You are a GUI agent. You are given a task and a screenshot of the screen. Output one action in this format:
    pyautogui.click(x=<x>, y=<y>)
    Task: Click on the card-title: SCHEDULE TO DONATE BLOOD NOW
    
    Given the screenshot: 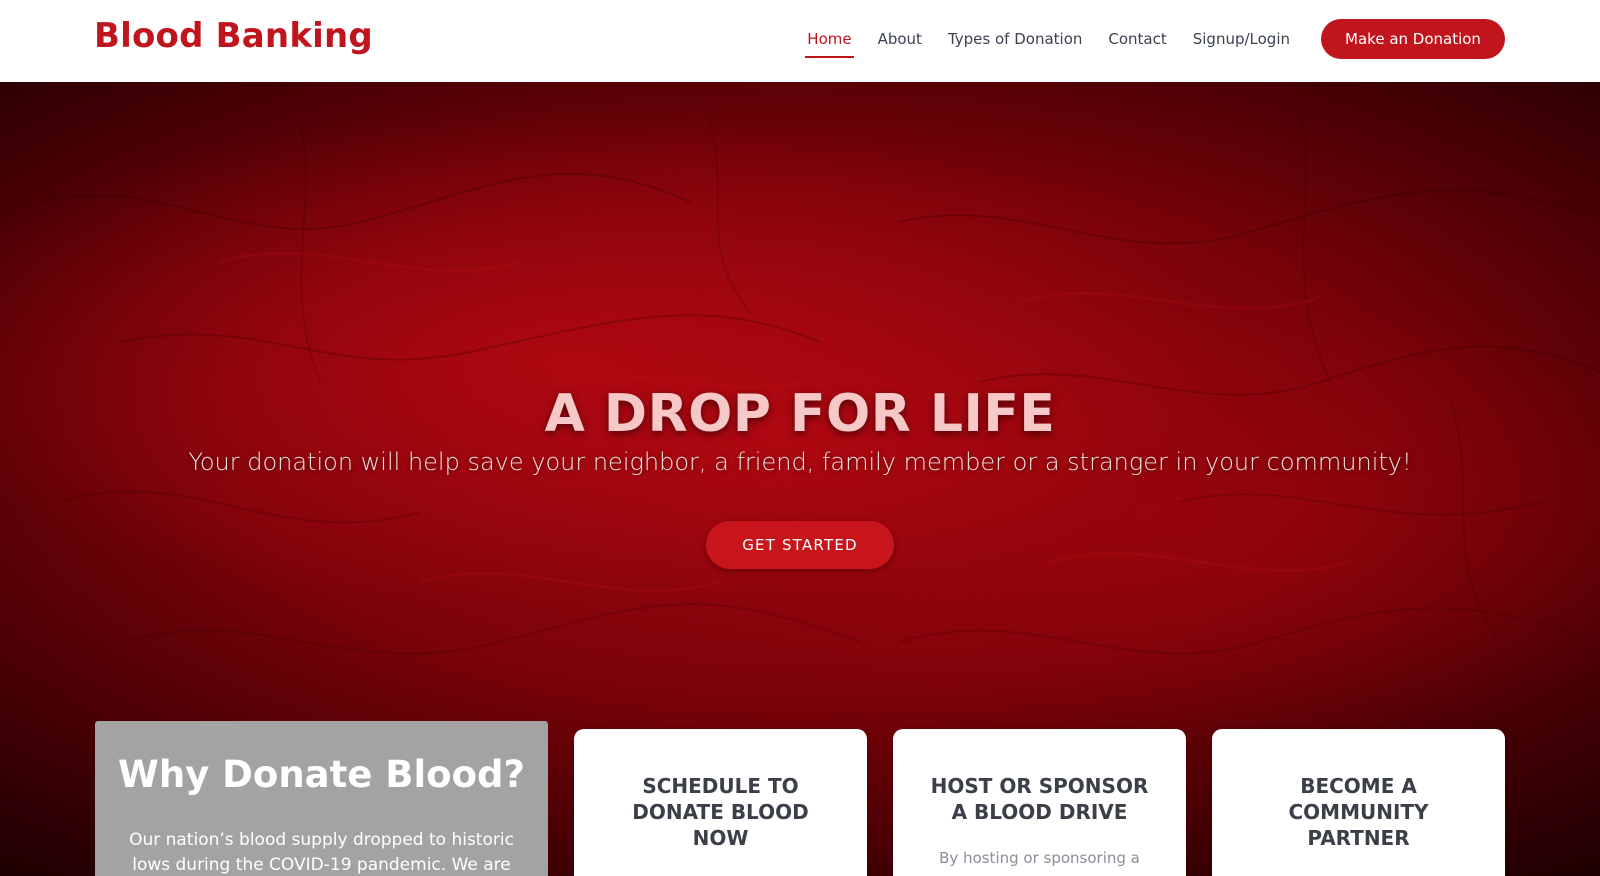 What is the action you would take?
    pyautogui.click(x=720, y=812)
    